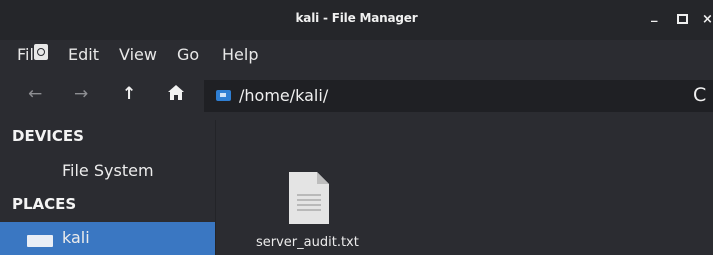 The width and height of the screenshot is (713, 255). What do you see at coordinates (283, 95) in the screenshot?
I see `location-path: /home/kali/` at bounding box center [283, 95].